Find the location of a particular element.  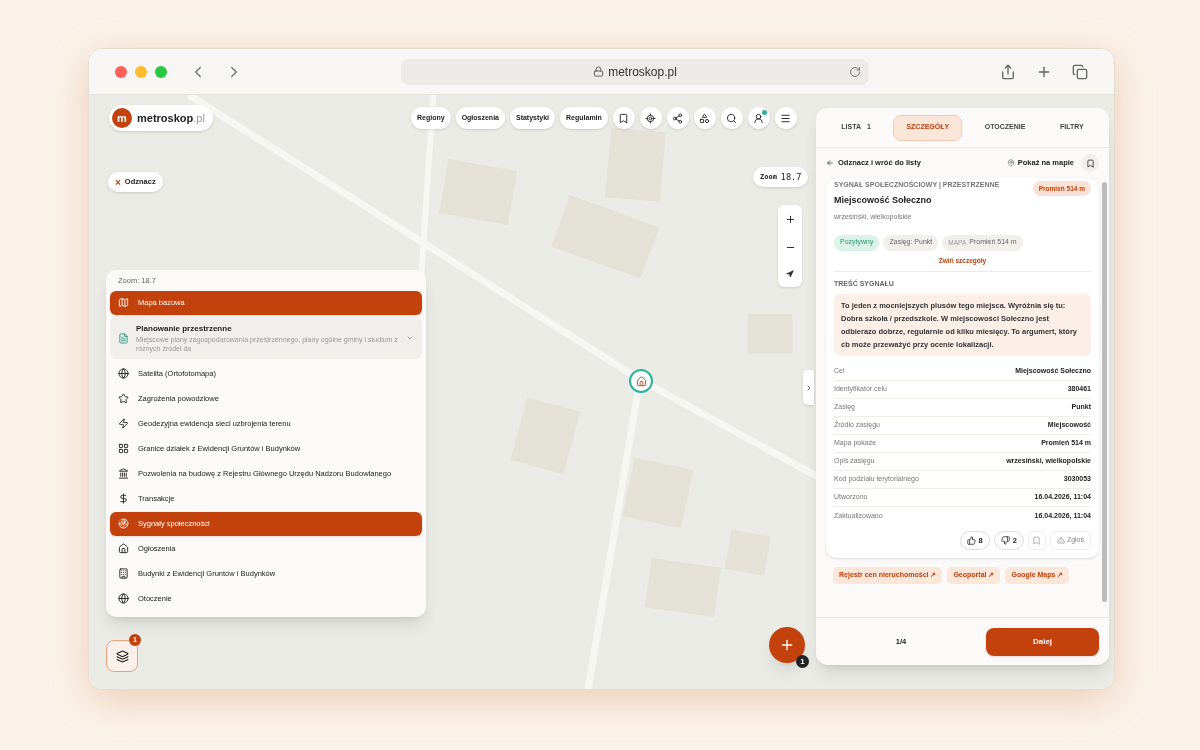

crosshair-icon is located at coordinates (651, 118).